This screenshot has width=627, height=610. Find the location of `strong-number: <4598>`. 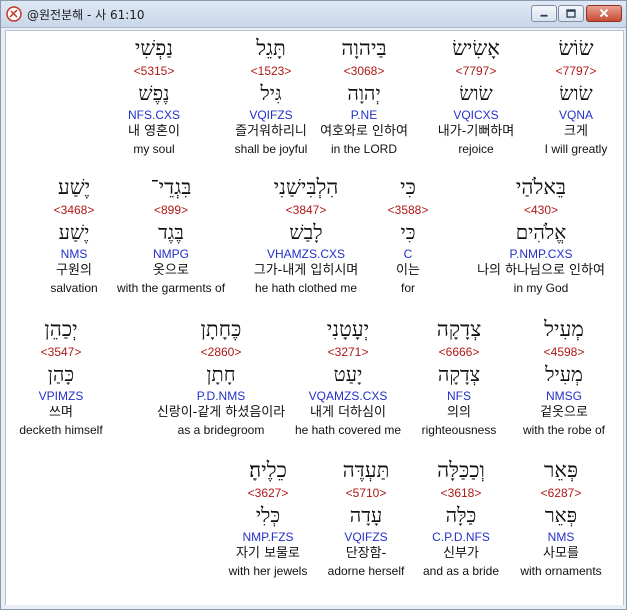

strong-number: <4598> is located at coordinates (564, 352).